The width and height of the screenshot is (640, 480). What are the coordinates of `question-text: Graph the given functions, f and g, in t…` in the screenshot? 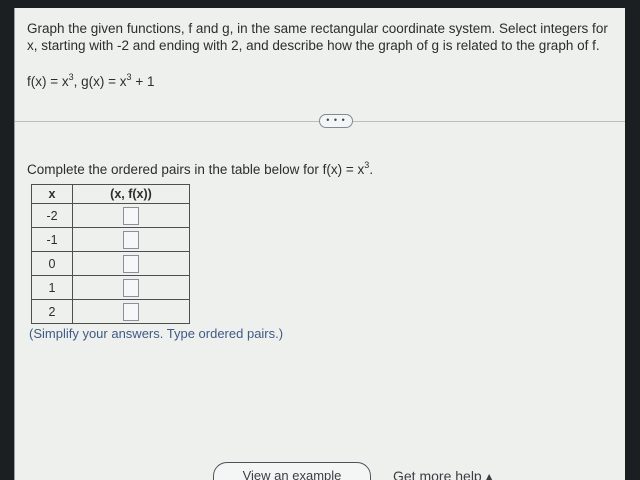 It's located at (317, 37).